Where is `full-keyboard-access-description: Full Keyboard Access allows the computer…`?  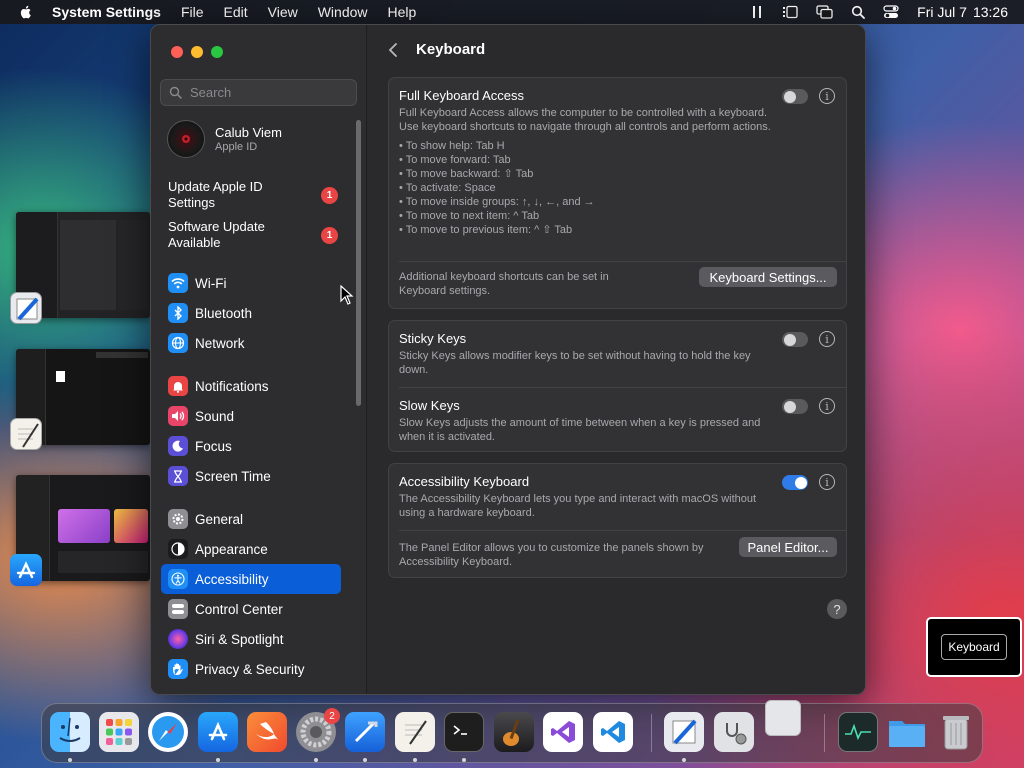 full-keyboard-access-description: Full Keyboard Access allows the computer… is located at coordinates (585, 120).